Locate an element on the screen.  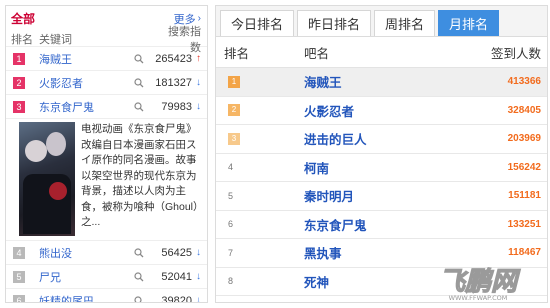
keyword-link: 海贼王 is located at coordinates (85, 59).